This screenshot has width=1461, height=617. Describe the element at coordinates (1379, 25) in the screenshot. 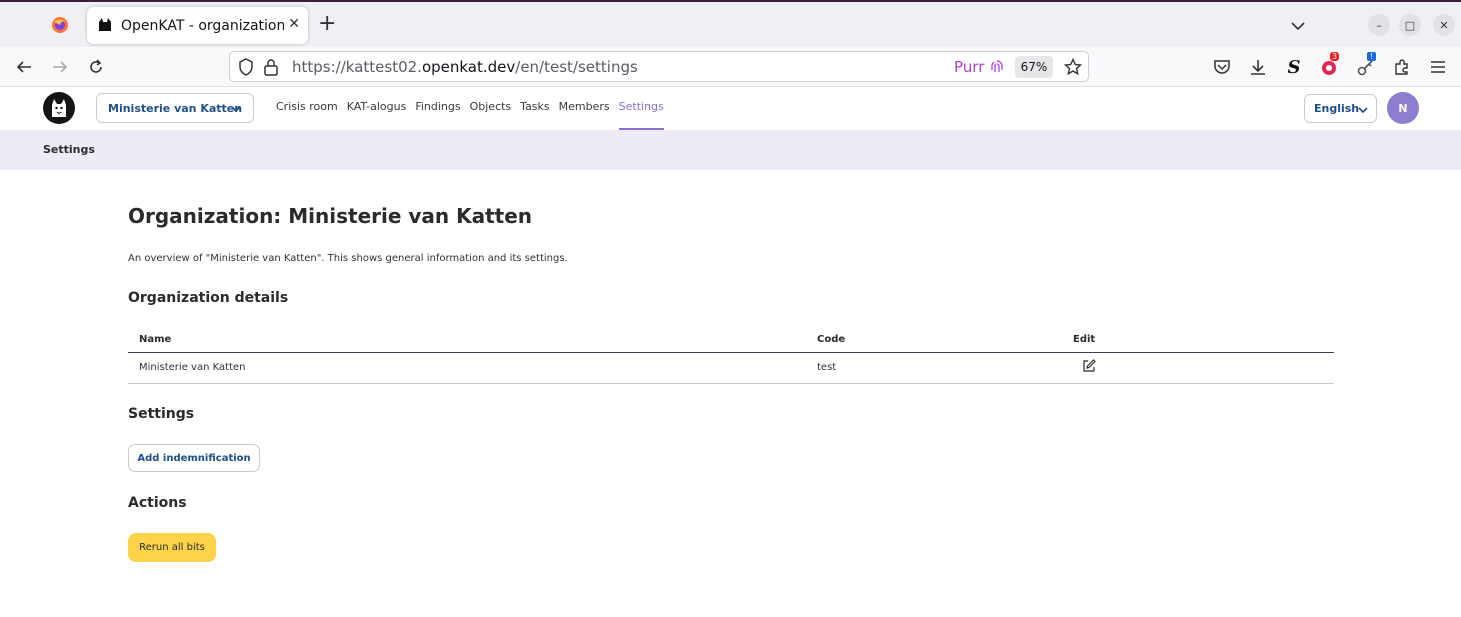

I see `minimize-icon: –` at that location.